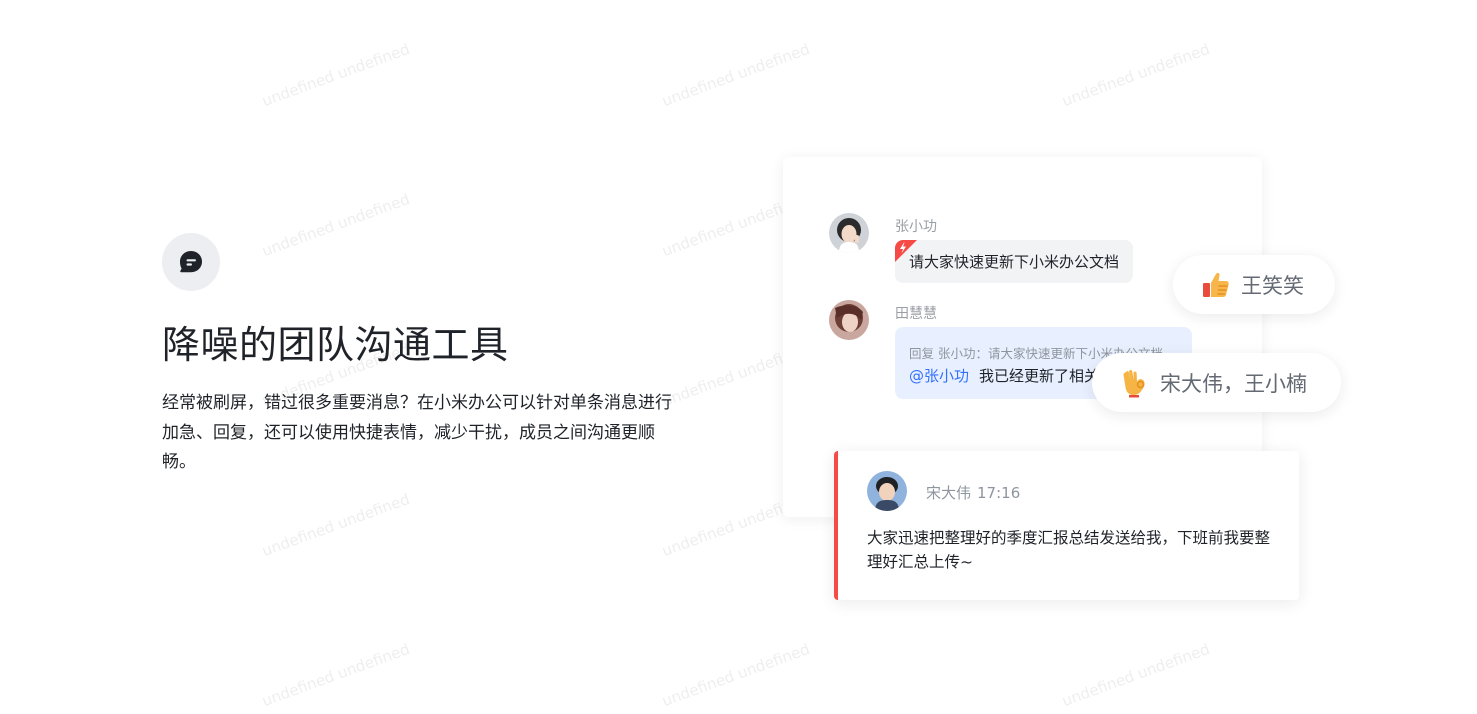  Describe the element at coordinates (916, 227) in the screenshot. I see `sender-name: 张小功` at that location.